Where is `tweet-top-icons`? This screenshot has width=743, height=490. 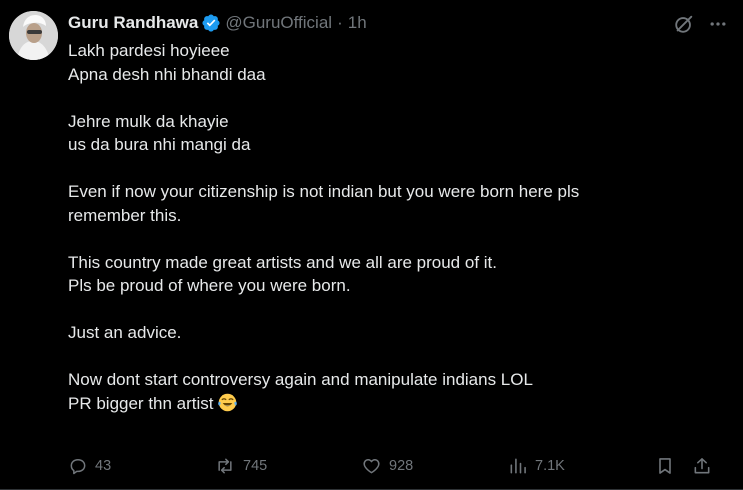 tweet-top-icons is located at coordinates (701, 24).